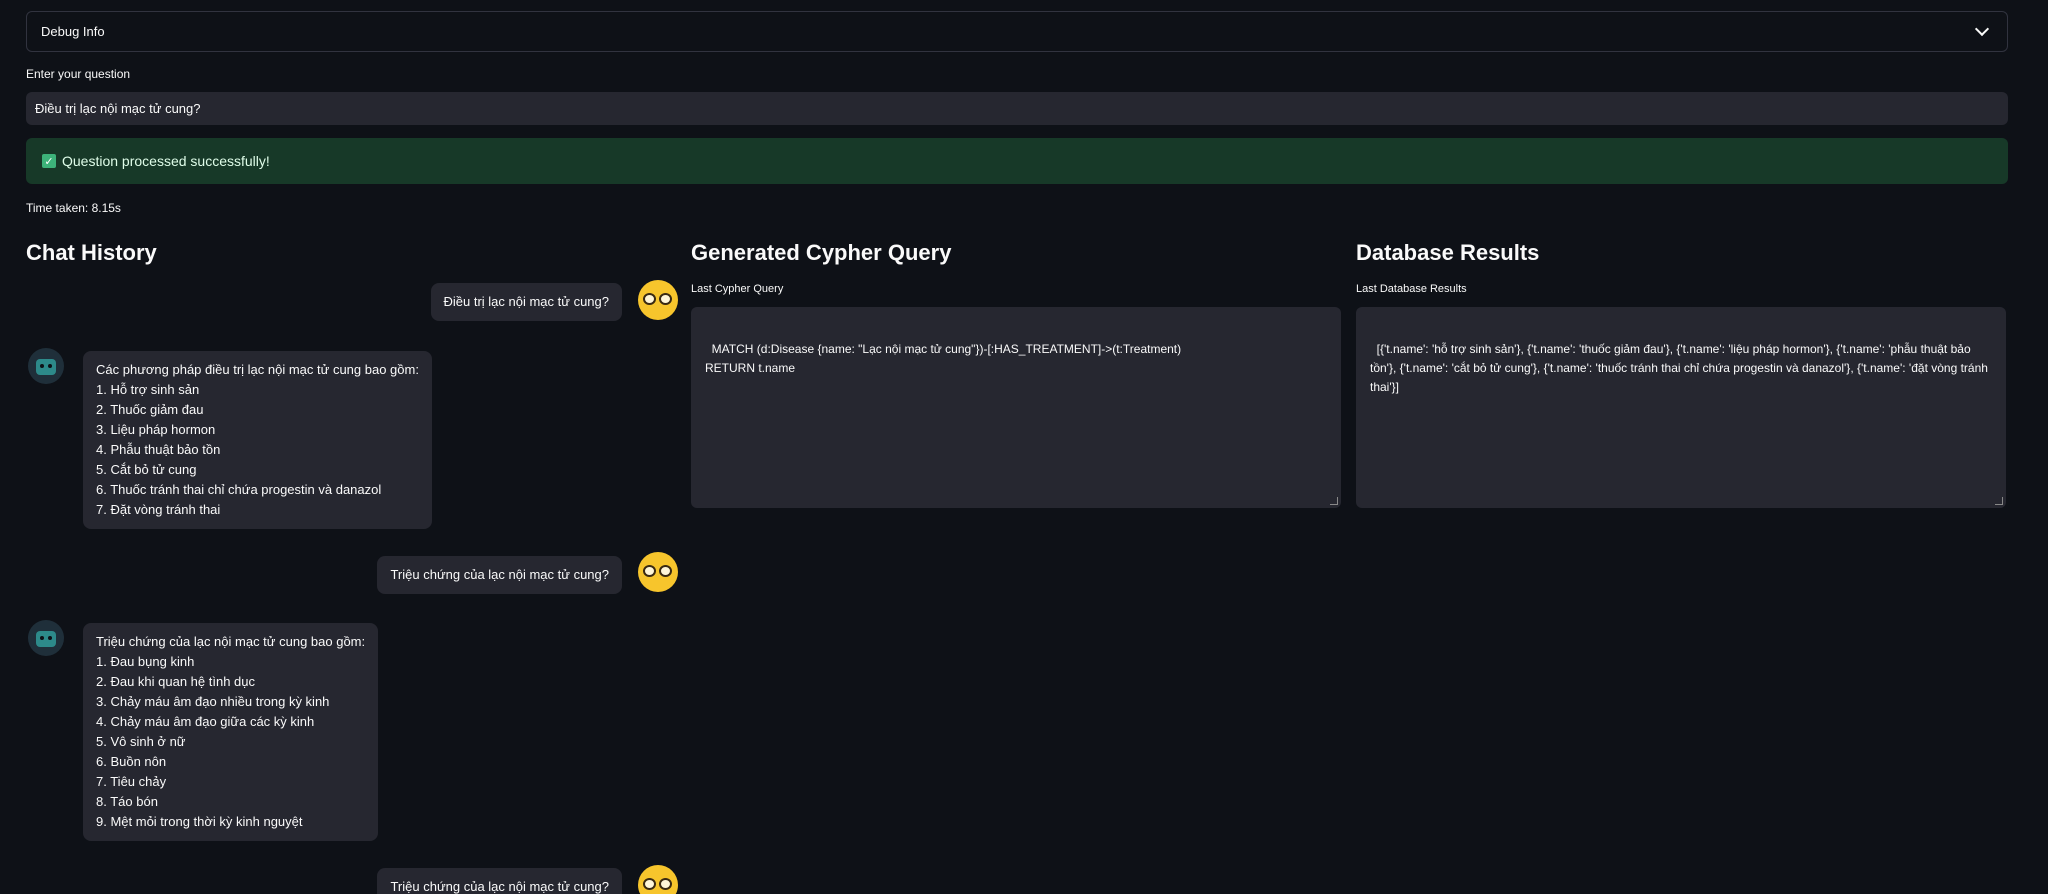 The height and width of the screenshot is (894, 2048). I want to click on bot-message-line: 2. Thuốc giảm đau, so click(150, 409).